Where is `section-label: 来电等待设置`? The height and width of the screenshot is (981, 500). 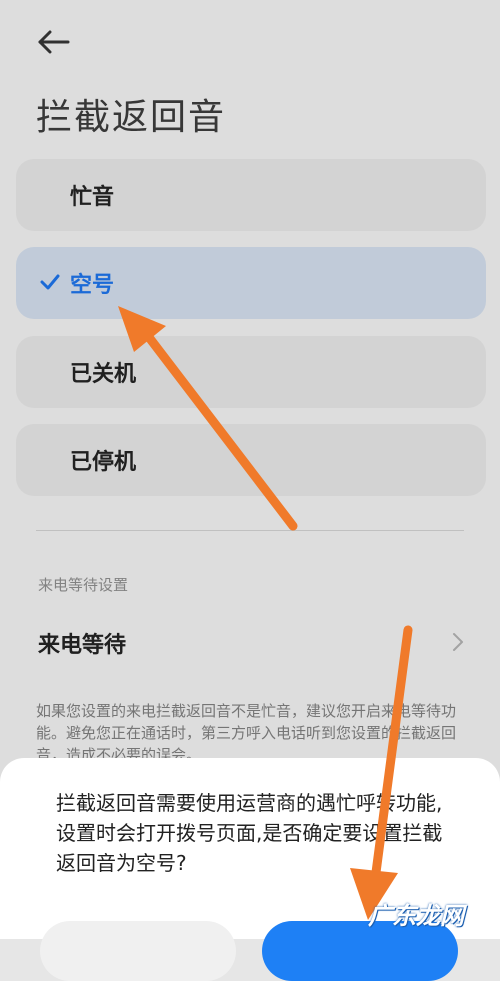
section-label: 来电等待设置 is located at coordinates (83, 585).